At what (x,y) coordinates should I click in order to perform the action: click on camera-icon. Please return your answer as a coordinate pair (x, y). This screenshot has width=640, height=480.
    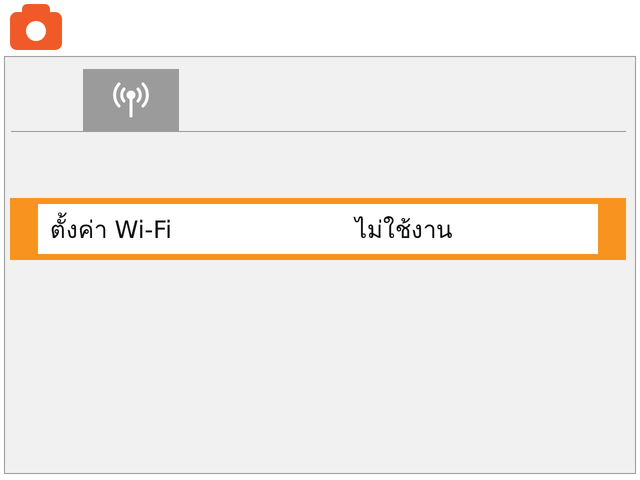
    Looking at the image, I should click on (36, 27).